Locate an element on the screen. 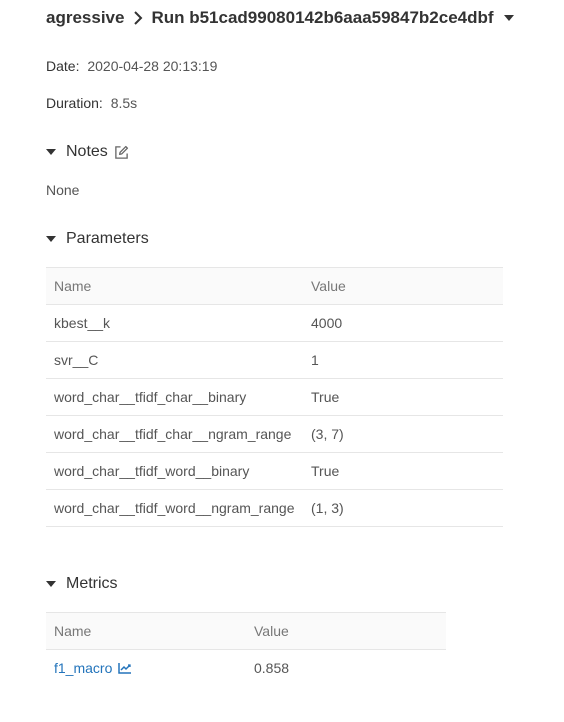 The height and width of the screenshot is (722, 564). duration-value: 8.5s is located at coordinates (124, 103).